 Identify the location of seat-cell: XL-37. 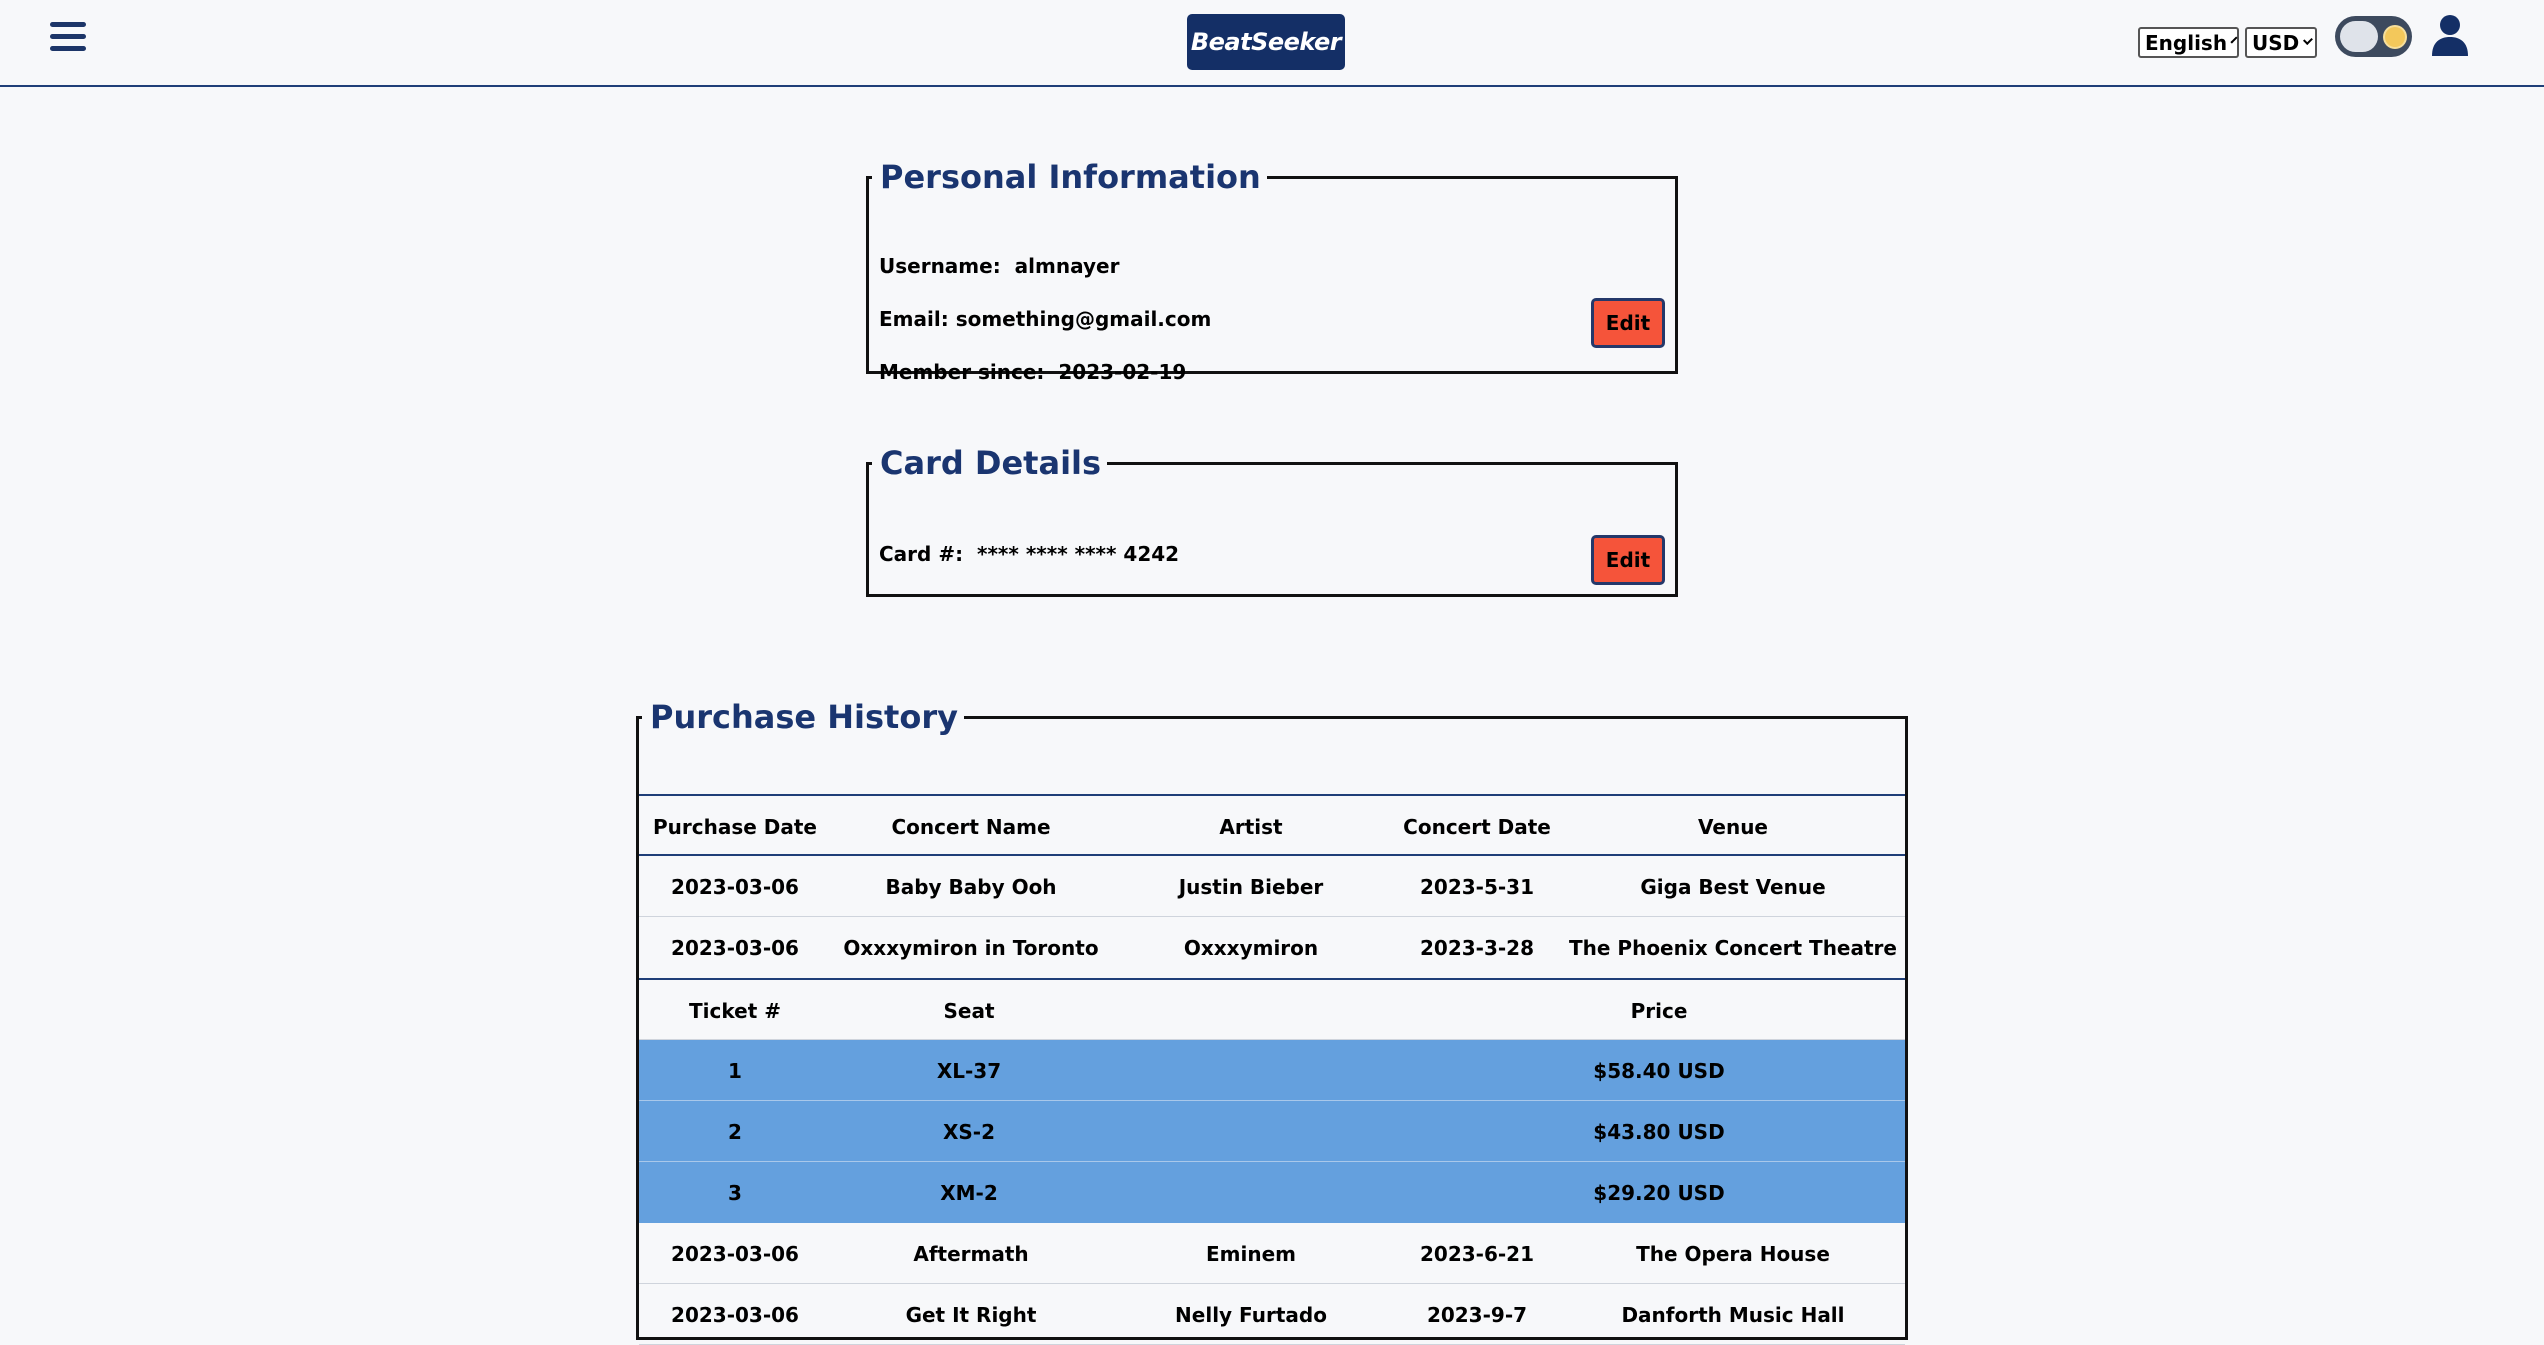
(969, 1070).